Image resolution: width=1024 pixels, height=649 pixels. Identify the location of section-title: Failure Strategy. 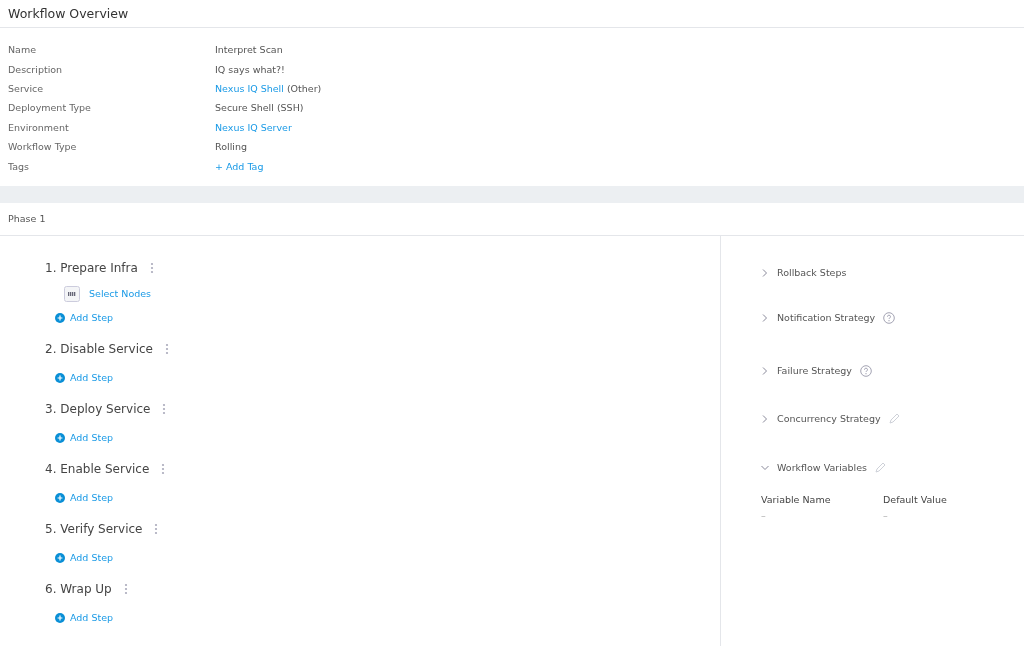
(814, 371).